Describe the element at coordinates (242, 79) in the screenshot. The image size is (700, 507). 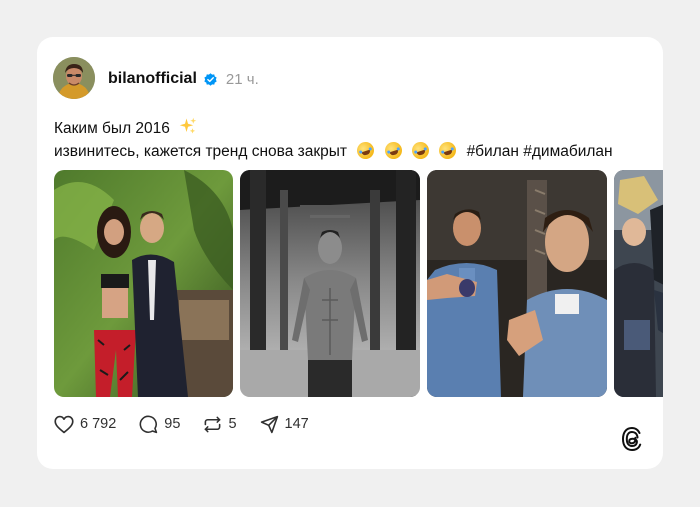
I see `post-time: 21 ч.` at that location.